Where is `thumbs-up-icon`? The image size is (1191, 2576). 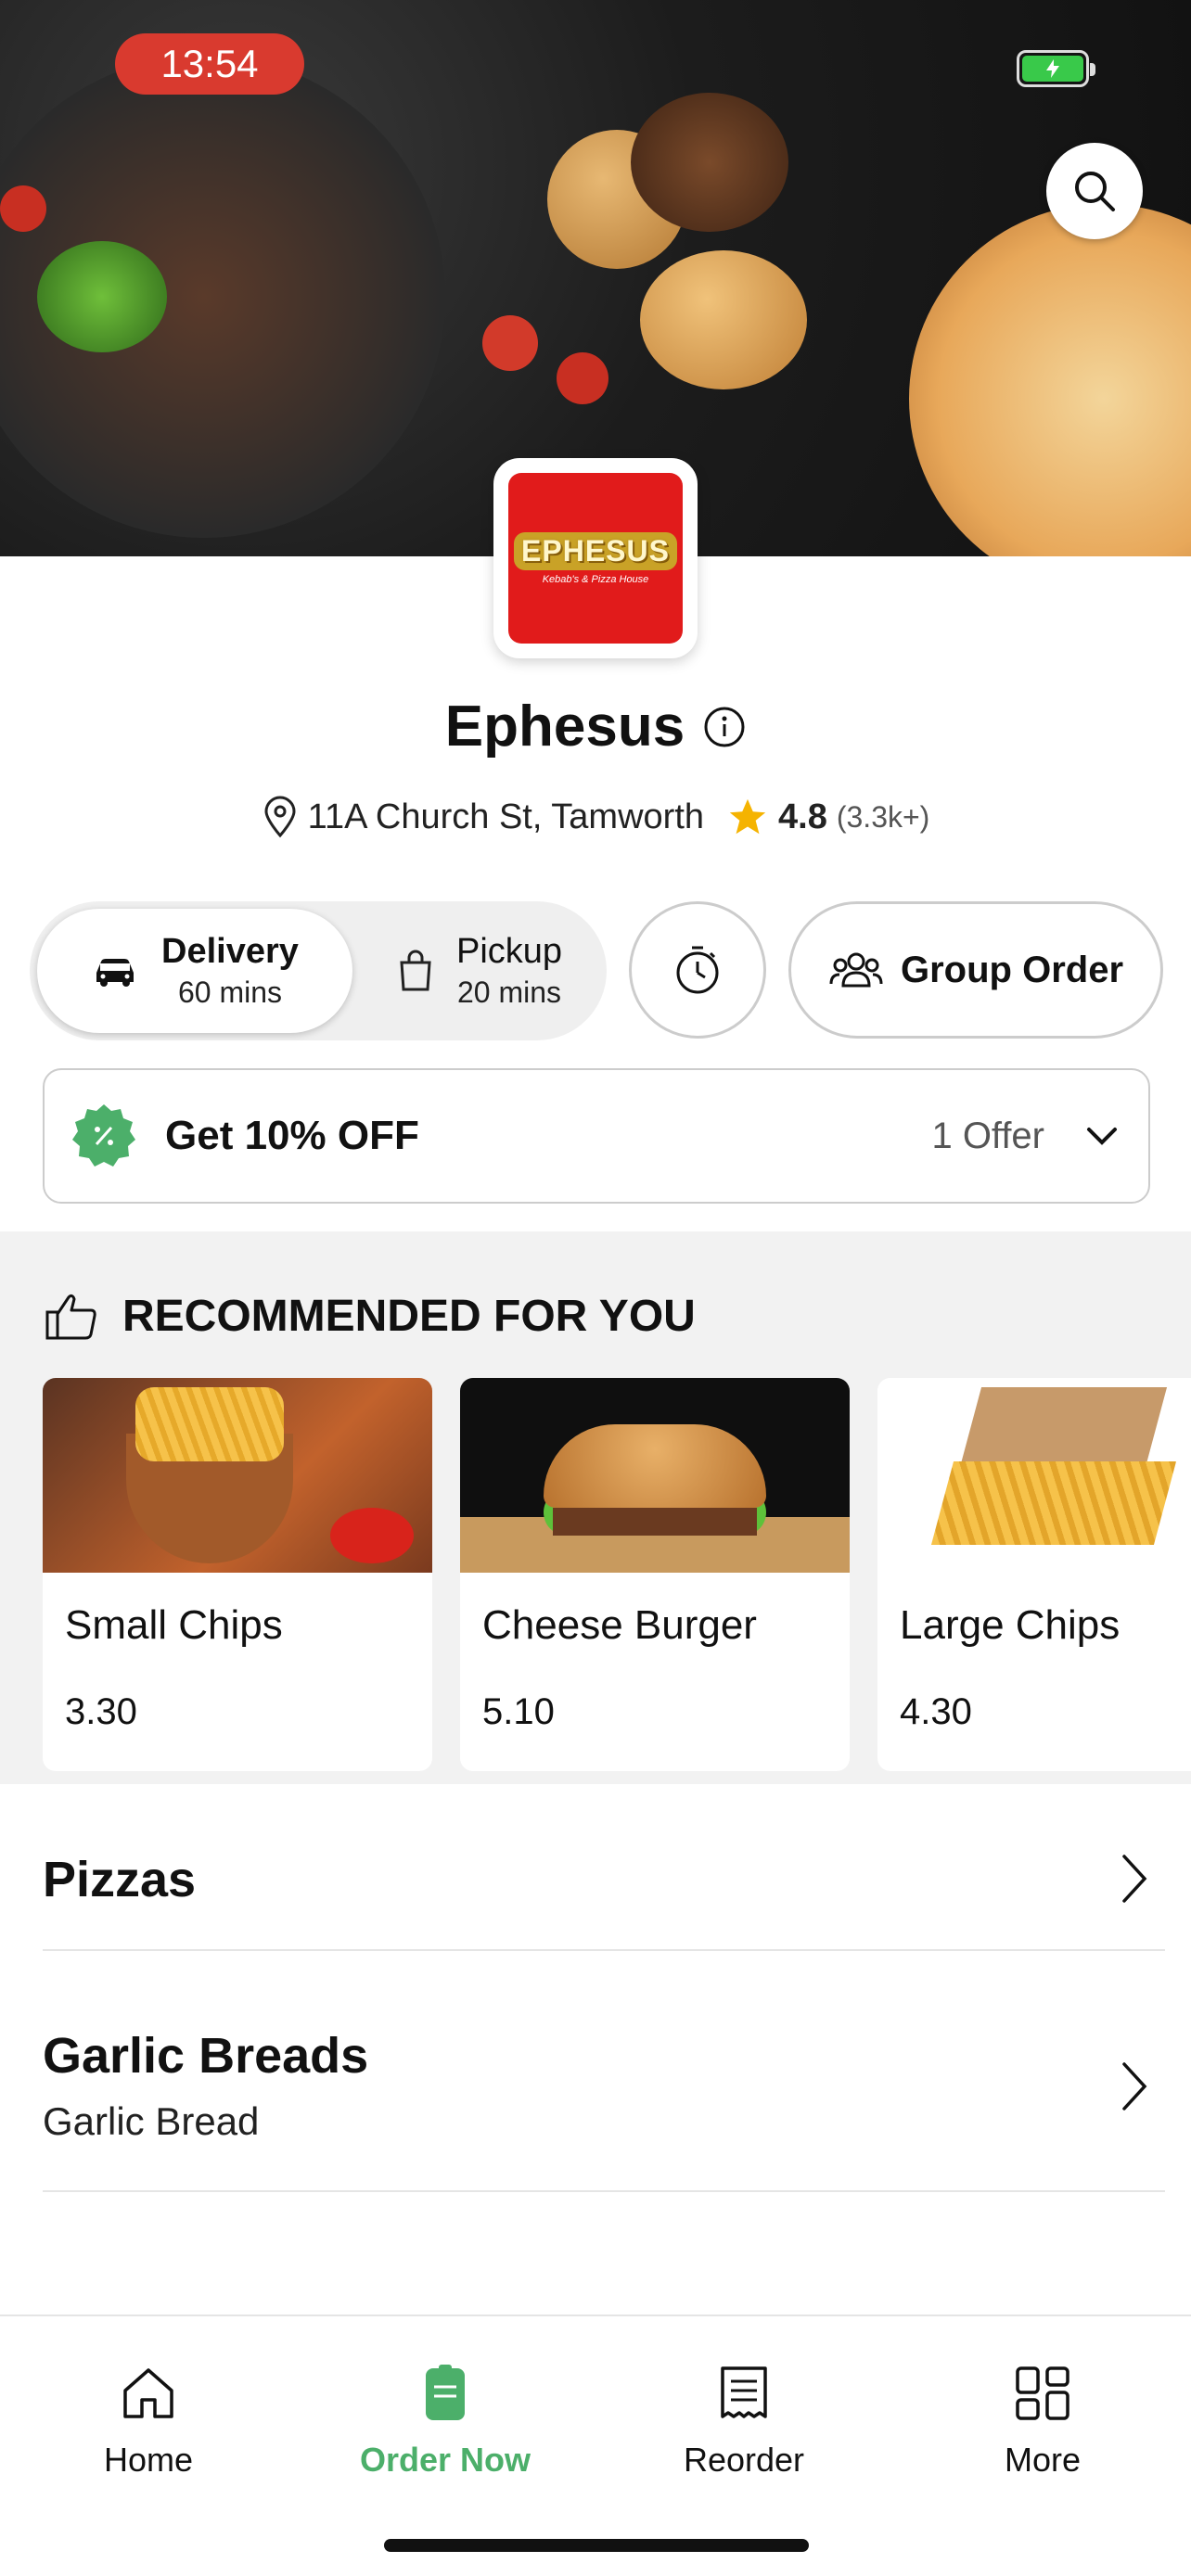 thumbs-up-icon is located at coordinates (70, 1317).